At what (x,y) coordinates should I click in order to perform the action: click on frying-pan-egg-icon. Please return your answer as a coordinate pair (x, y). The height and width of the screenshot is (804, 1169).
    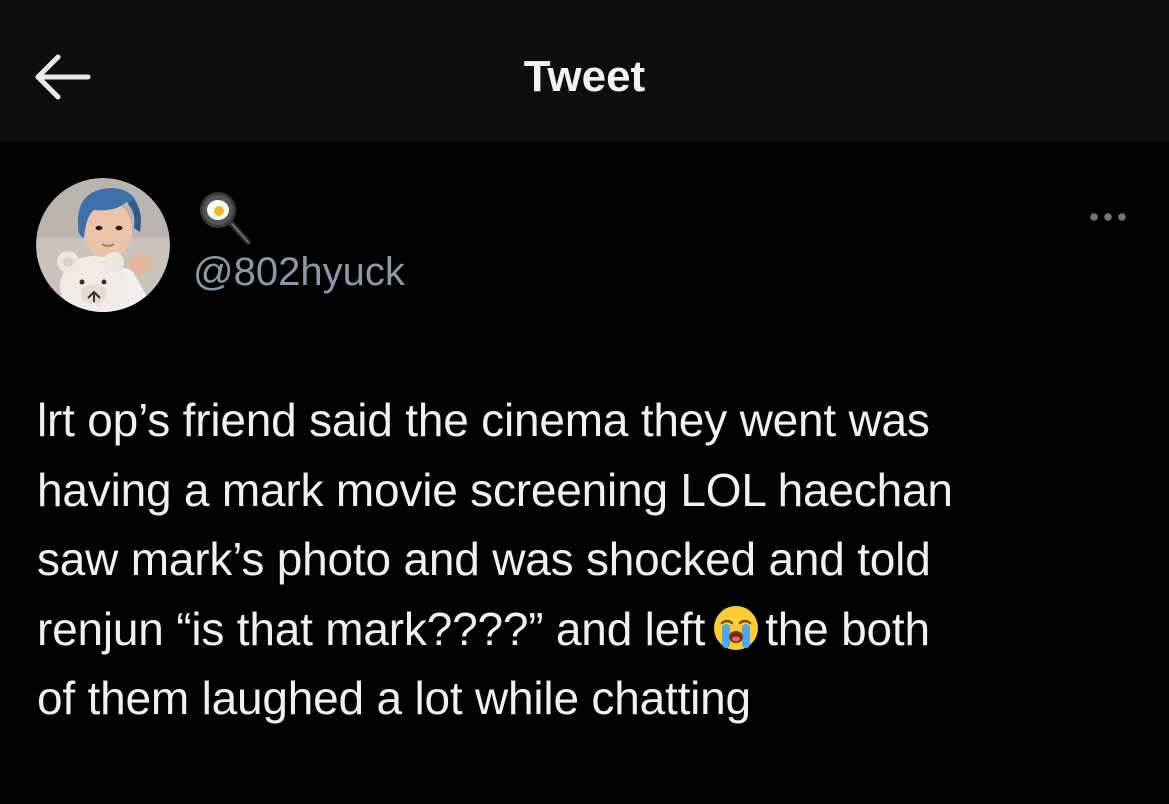
    Looking at the image, I should click on (226, 218).